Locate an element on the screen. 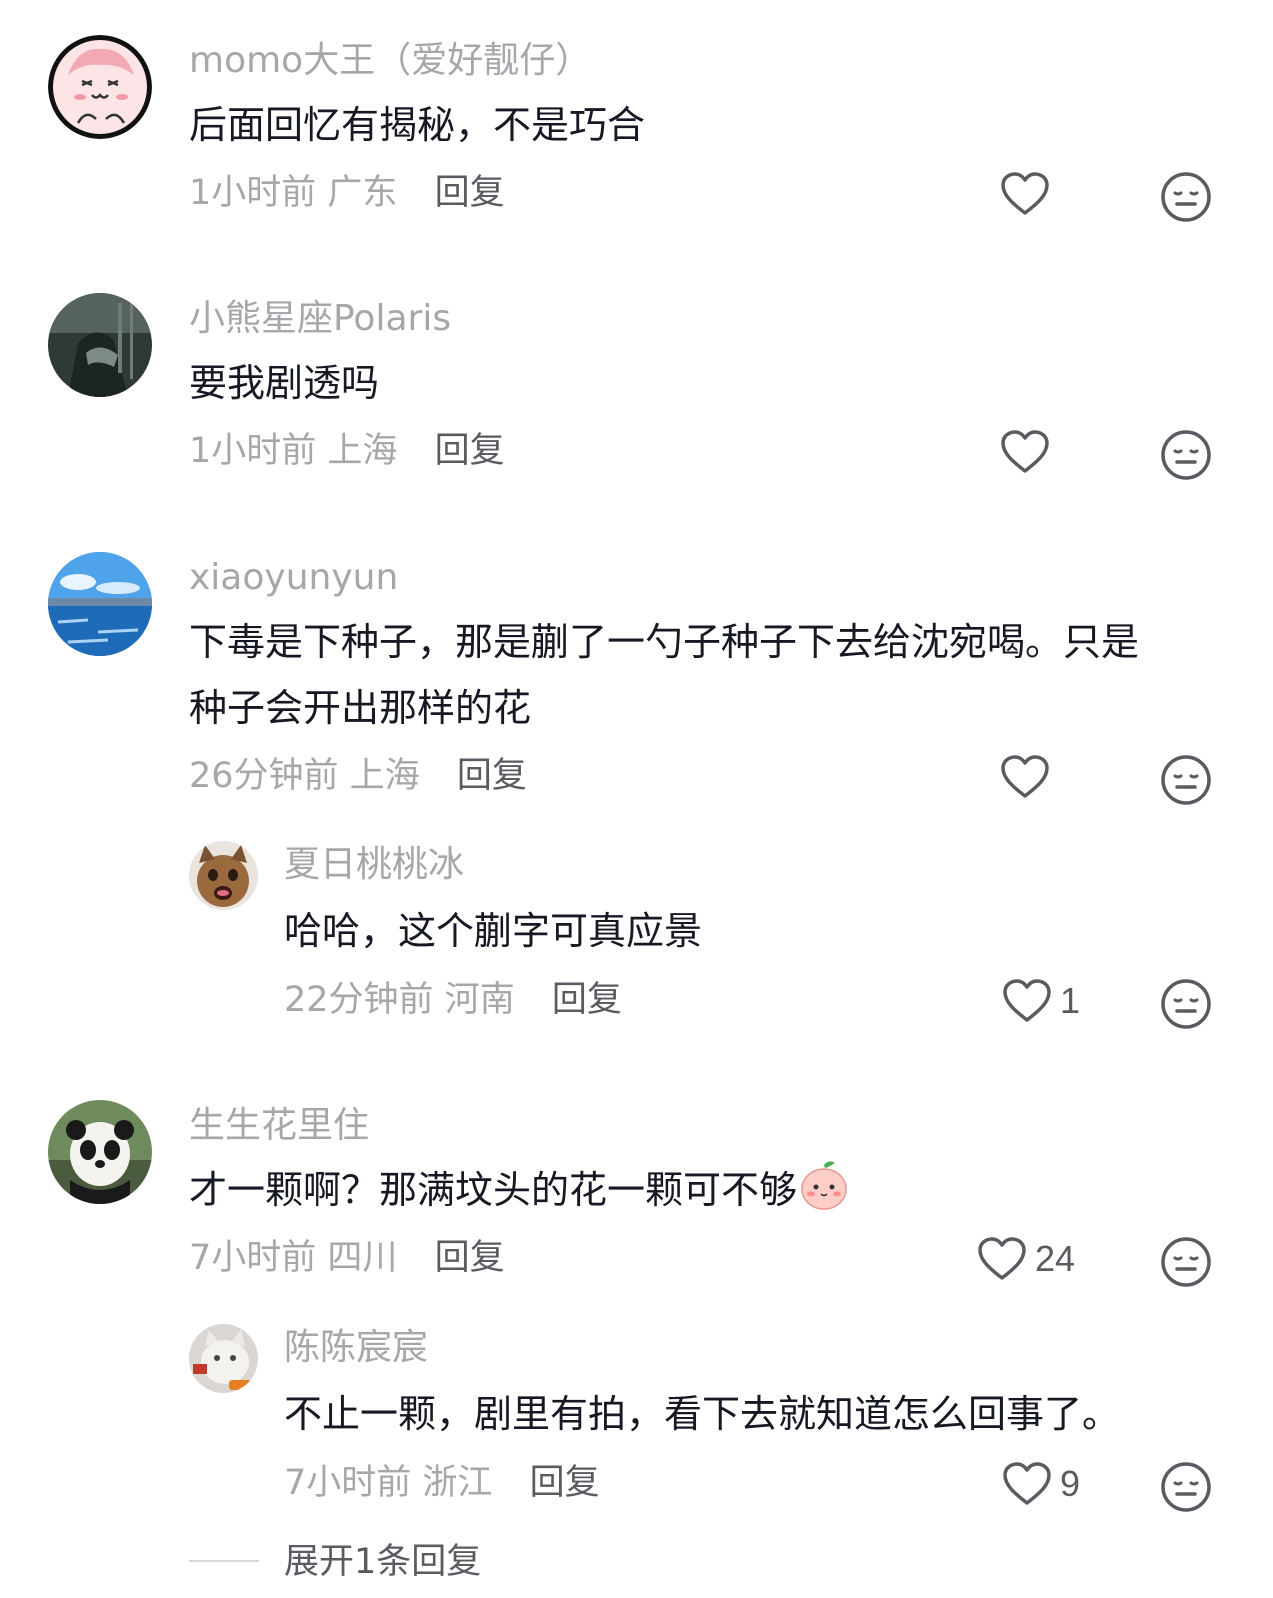 The width and height of the screenshot is (1273, 1598). comment-time: 26分钟前 is located at coordinates (264, 776).